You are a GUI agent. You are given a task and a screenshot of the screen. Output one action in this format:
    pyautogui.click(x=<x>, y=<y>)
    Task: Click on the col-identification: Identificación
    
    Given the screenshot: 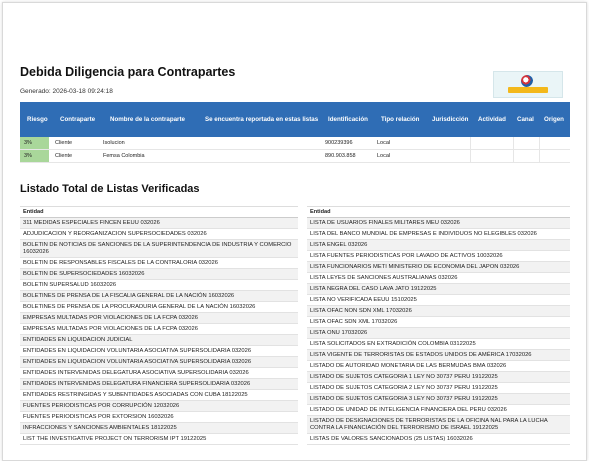 What is the action you would take?
    pyautogui.click(x=348, y=119)
    